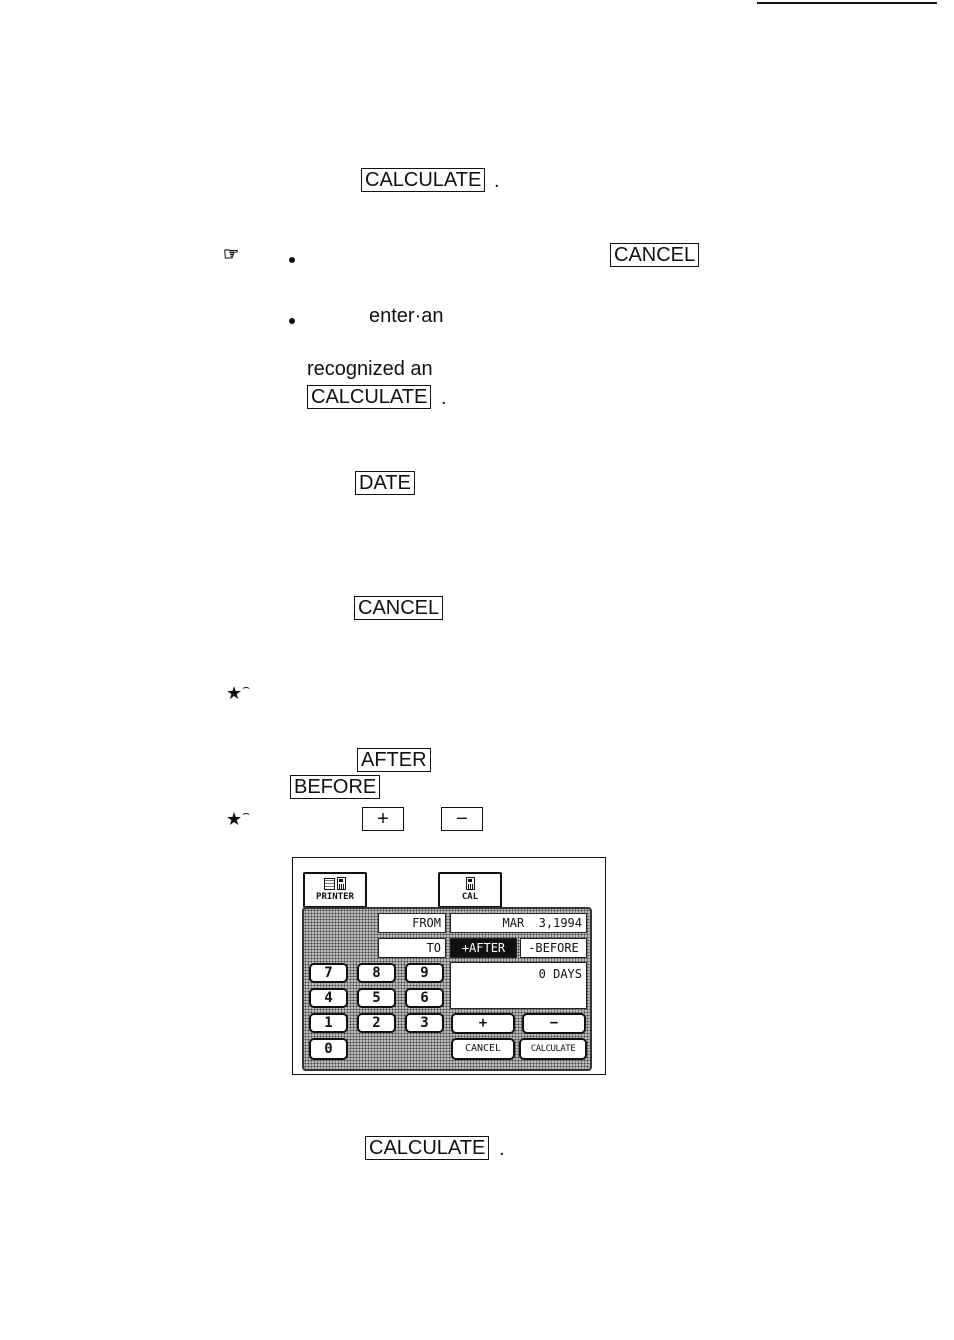  Describe the element at coordinates (328, 973) in the screenshot. I see `key-7: 7` at that location.